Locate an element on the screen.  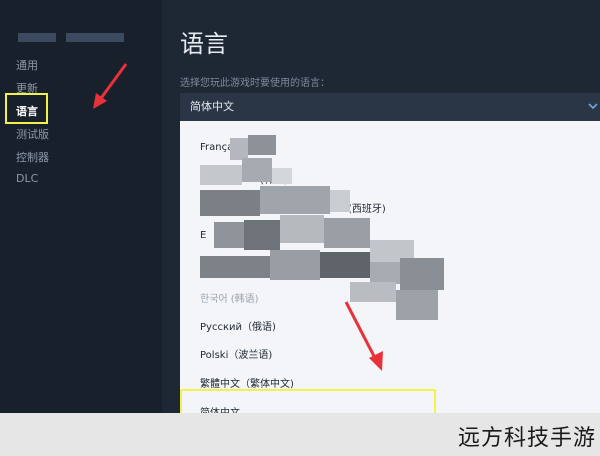
language-option-korean: 한국어 (韩语) is located at coordinates (229, 297).